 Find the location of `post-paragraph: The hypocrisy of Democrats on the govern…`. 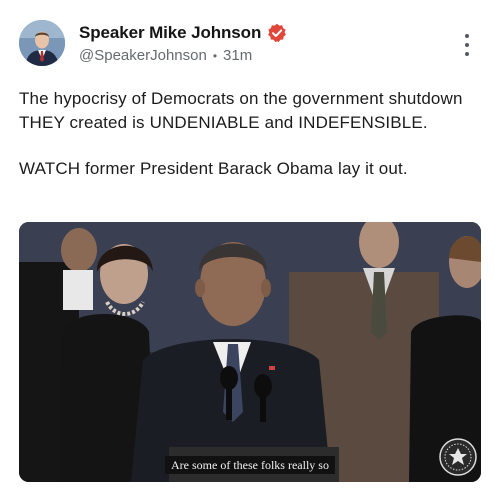

post-paragraph: The hypocrisy of Democrats on the govern… is located at coordinates (241, 110).